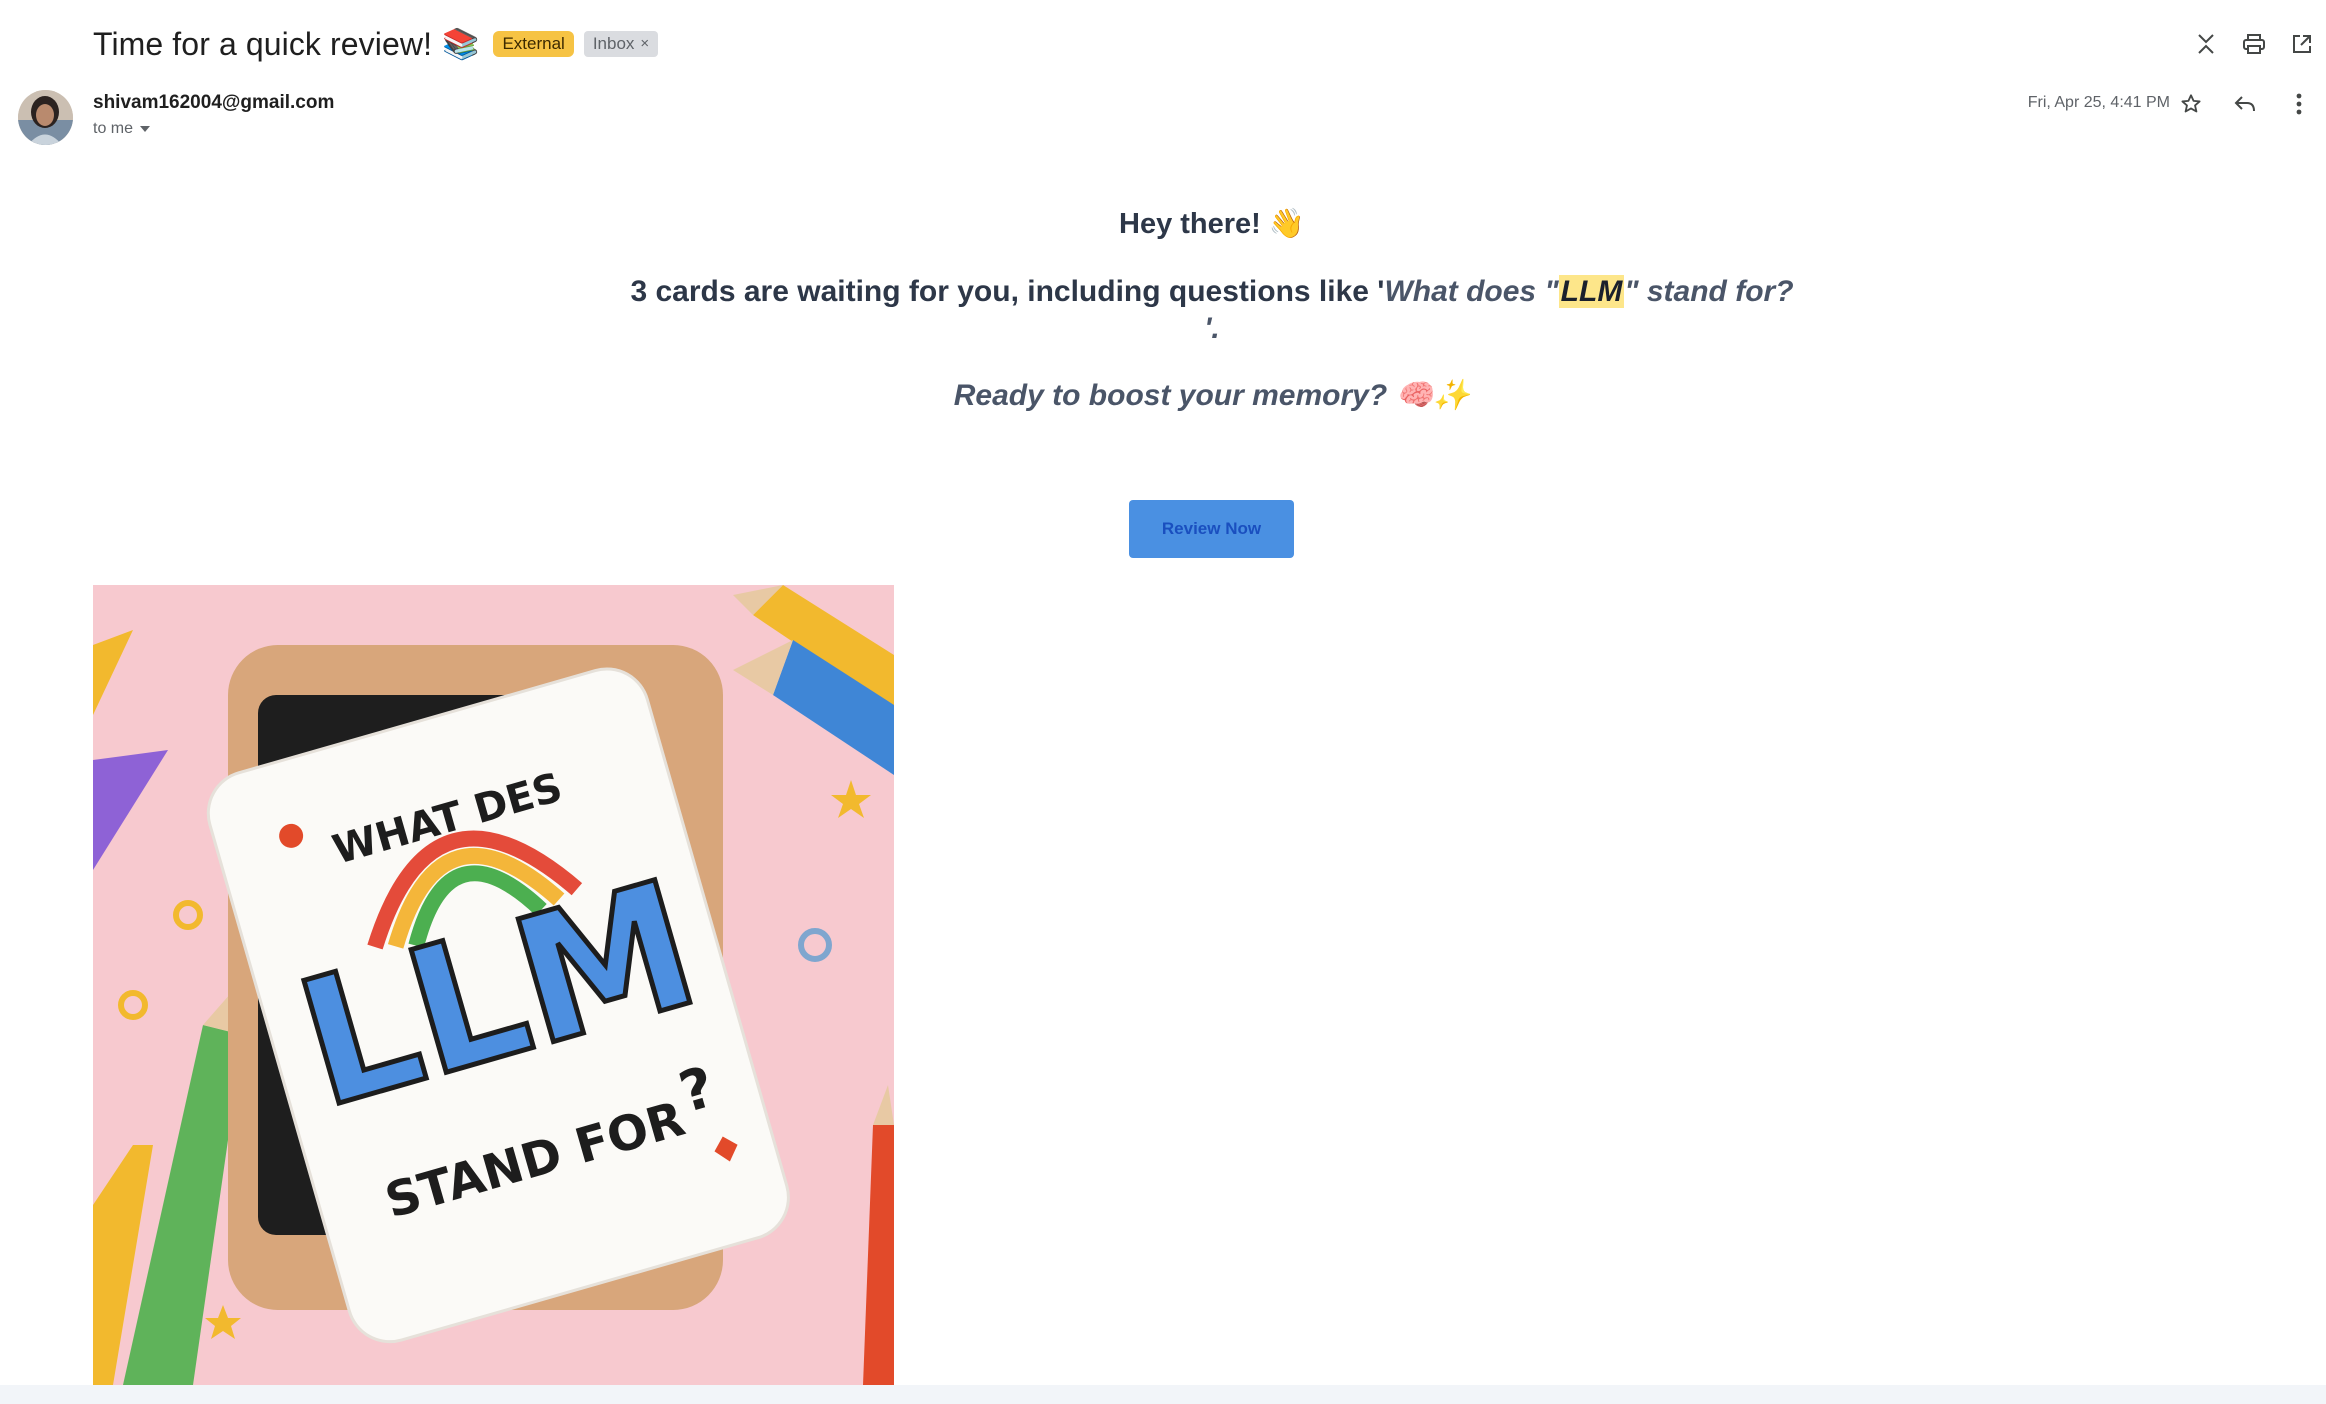  I want to click on remove-label-icon: ×, so click(644, 44).